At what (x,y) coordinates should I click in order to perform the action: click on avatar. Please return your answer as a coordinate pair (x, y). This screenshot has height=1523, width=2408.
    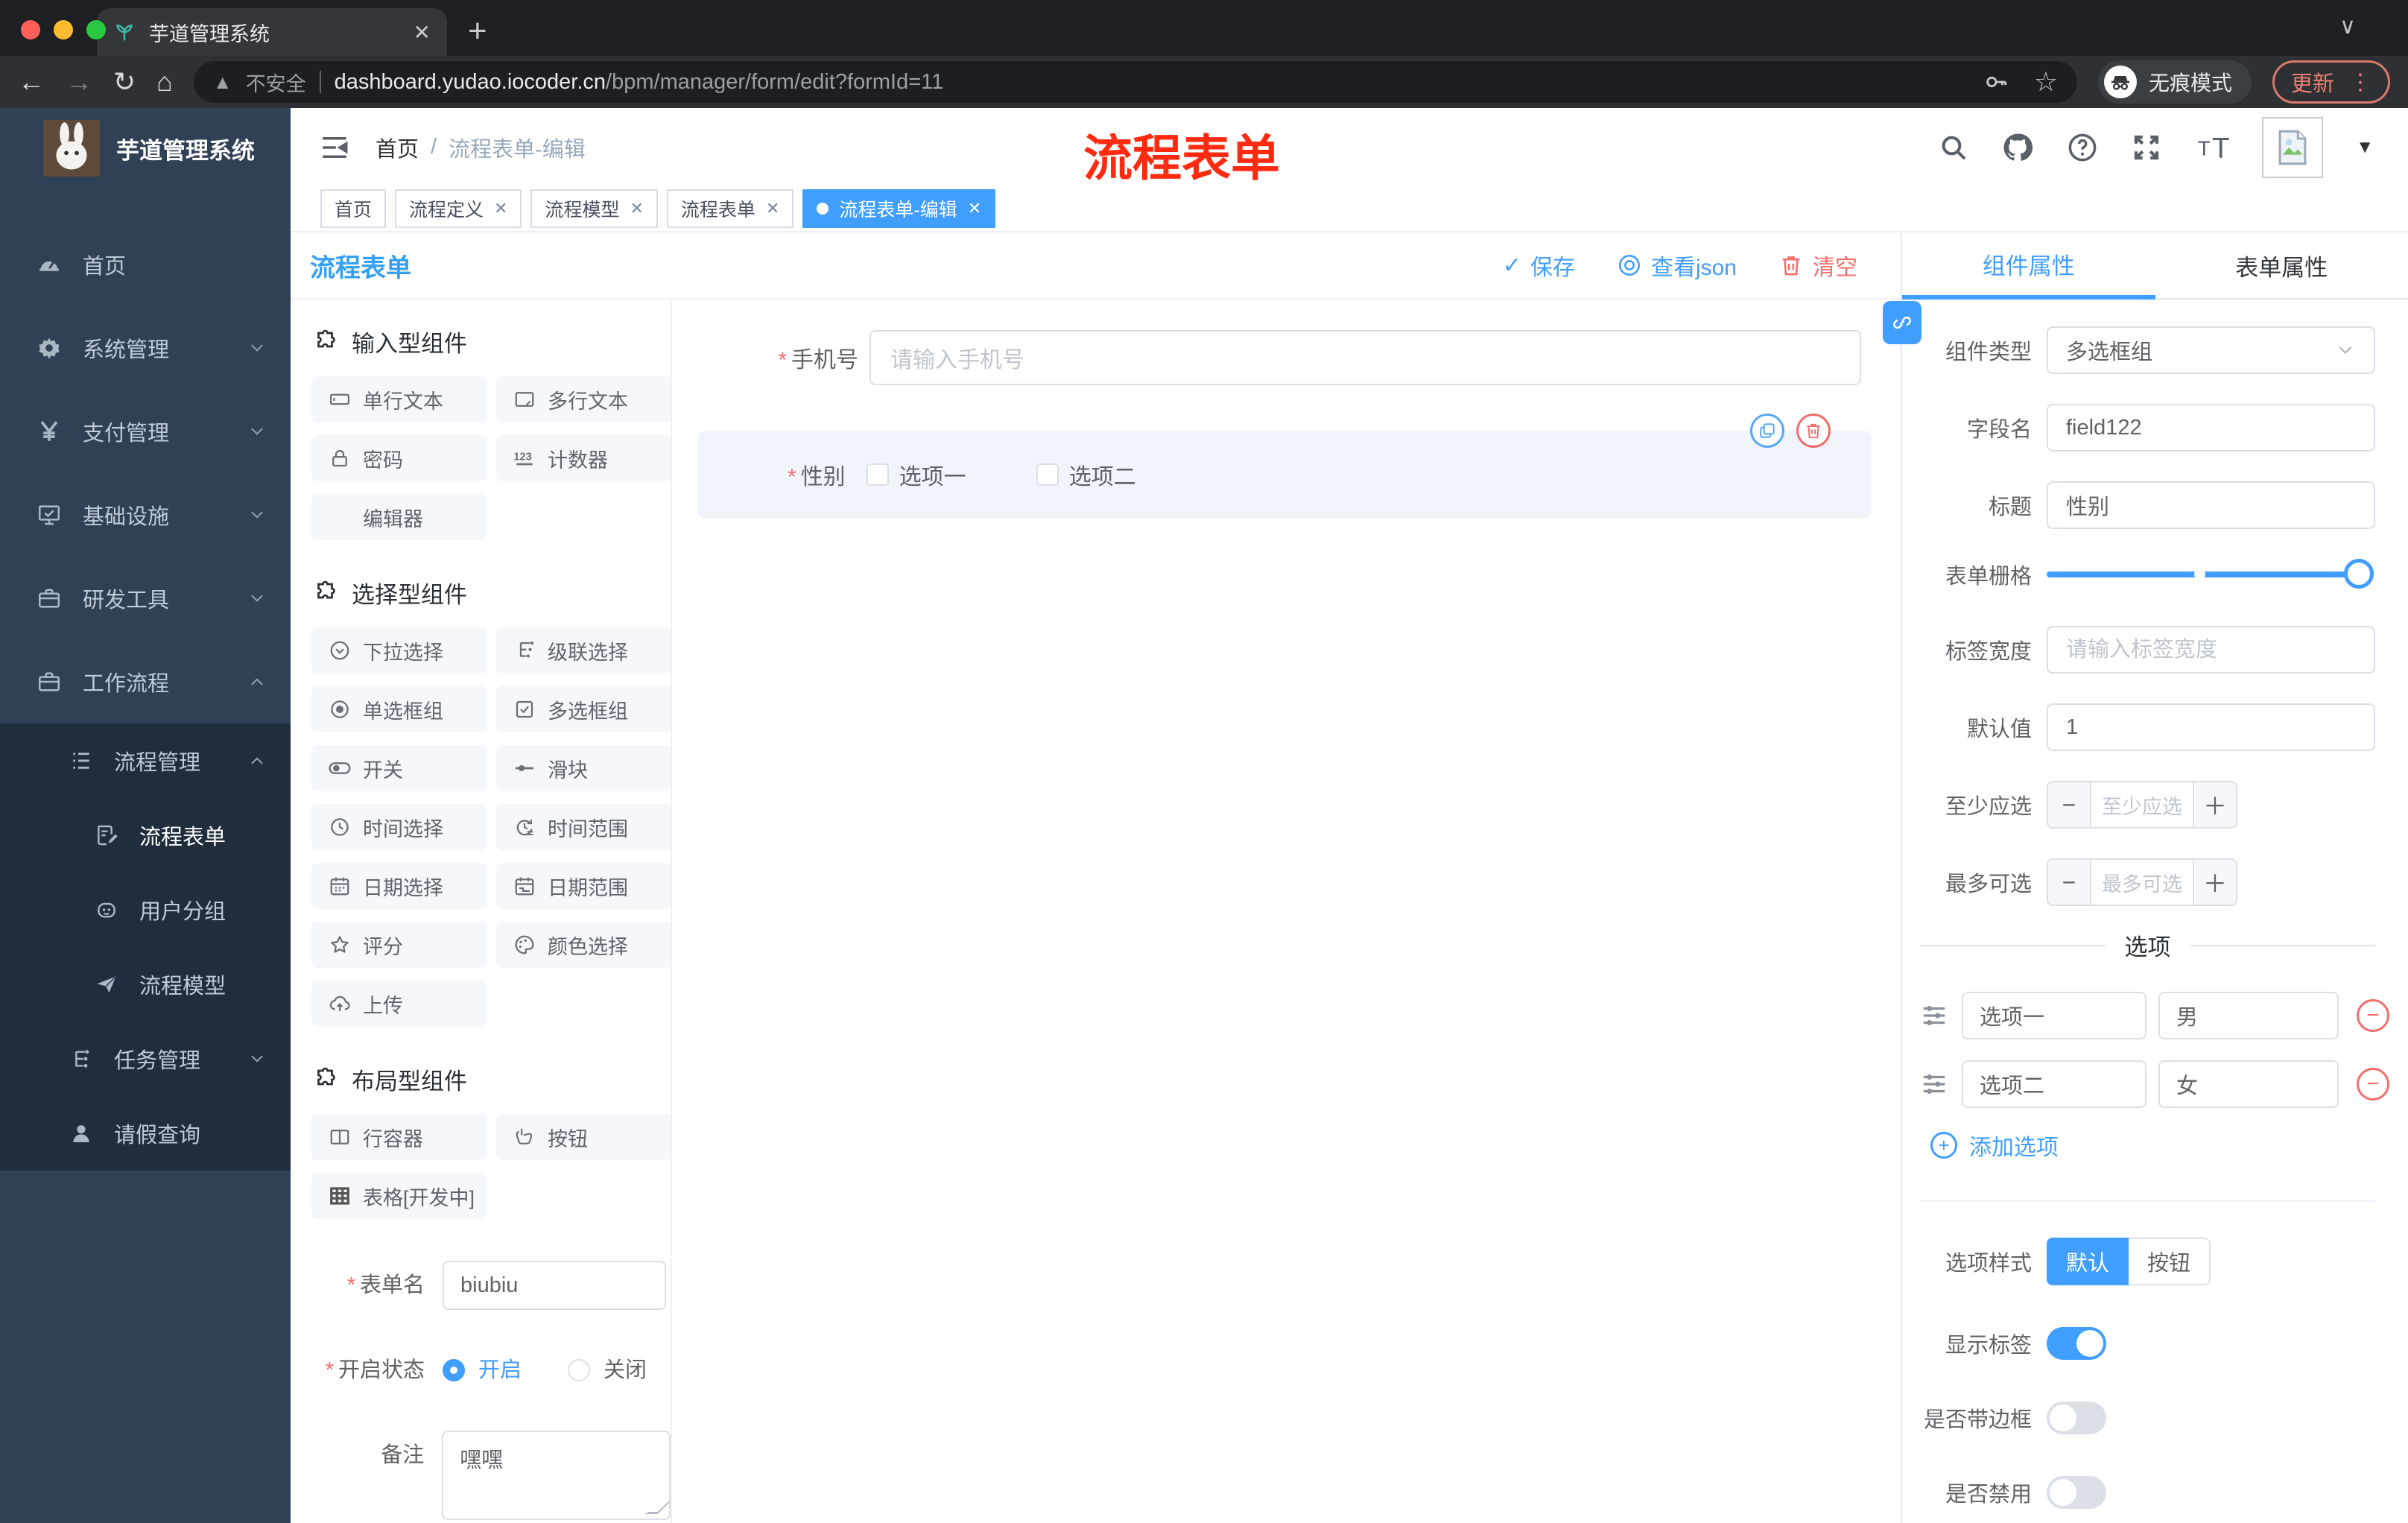
    Looking at the image, I should click on (2293, 147).